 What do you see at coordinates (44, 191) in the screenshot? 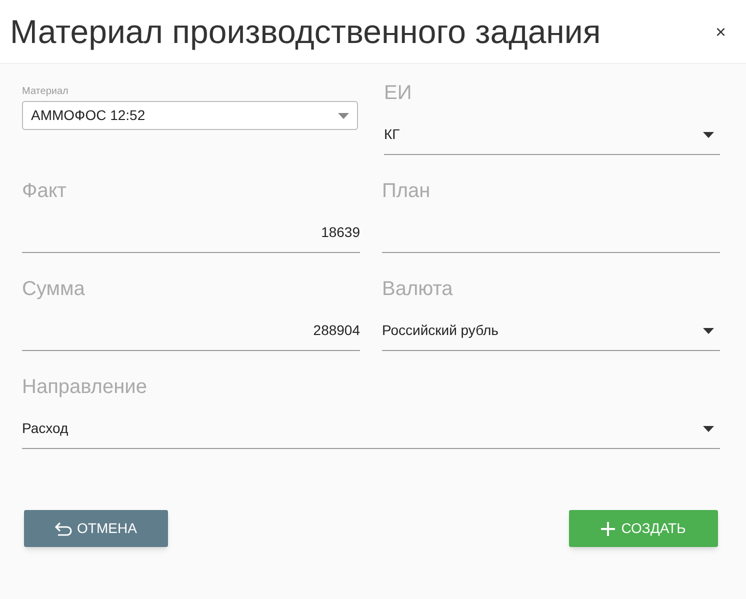
I see `field-label: Факт` at bounding box center [44, 191].